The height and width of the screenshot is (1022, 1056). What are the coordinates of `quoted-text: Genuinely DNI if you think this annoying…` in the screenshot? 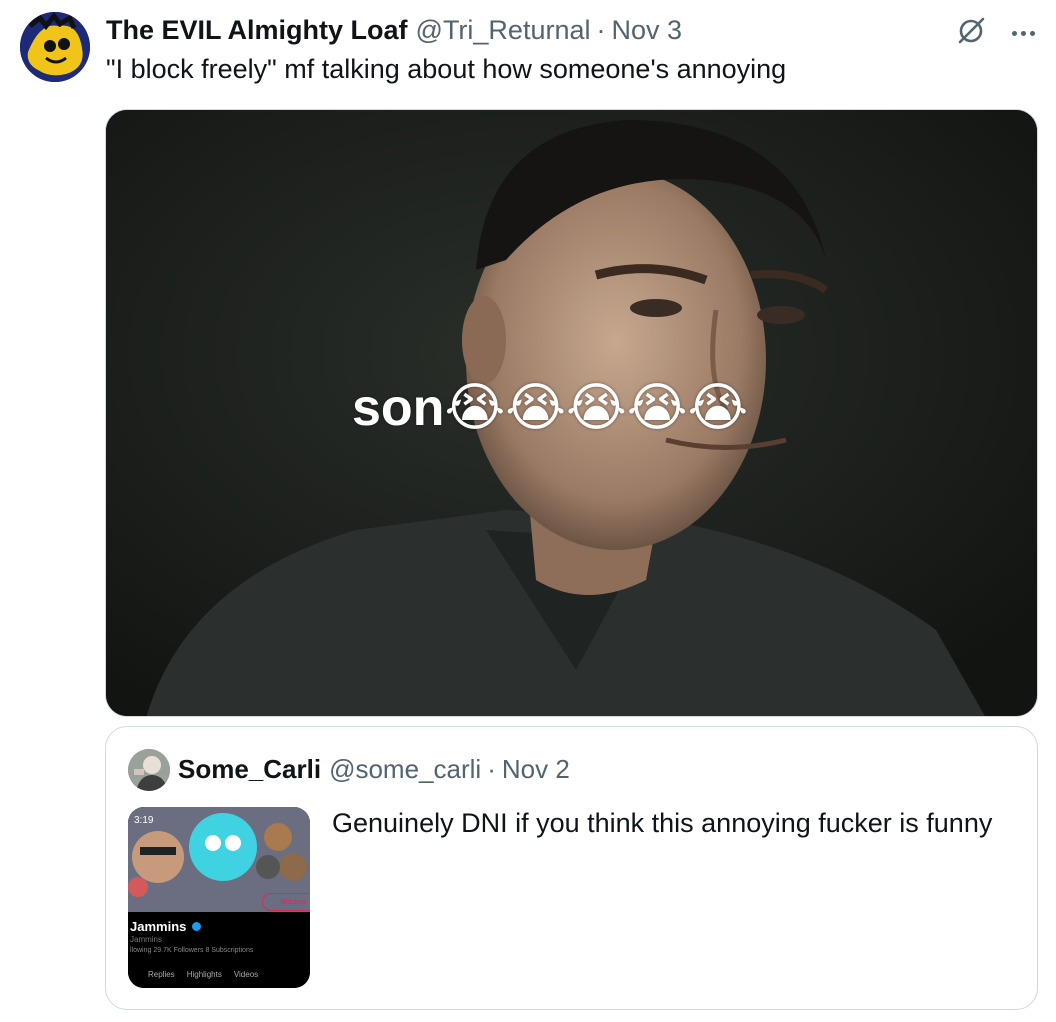 It's located at (662, 823).